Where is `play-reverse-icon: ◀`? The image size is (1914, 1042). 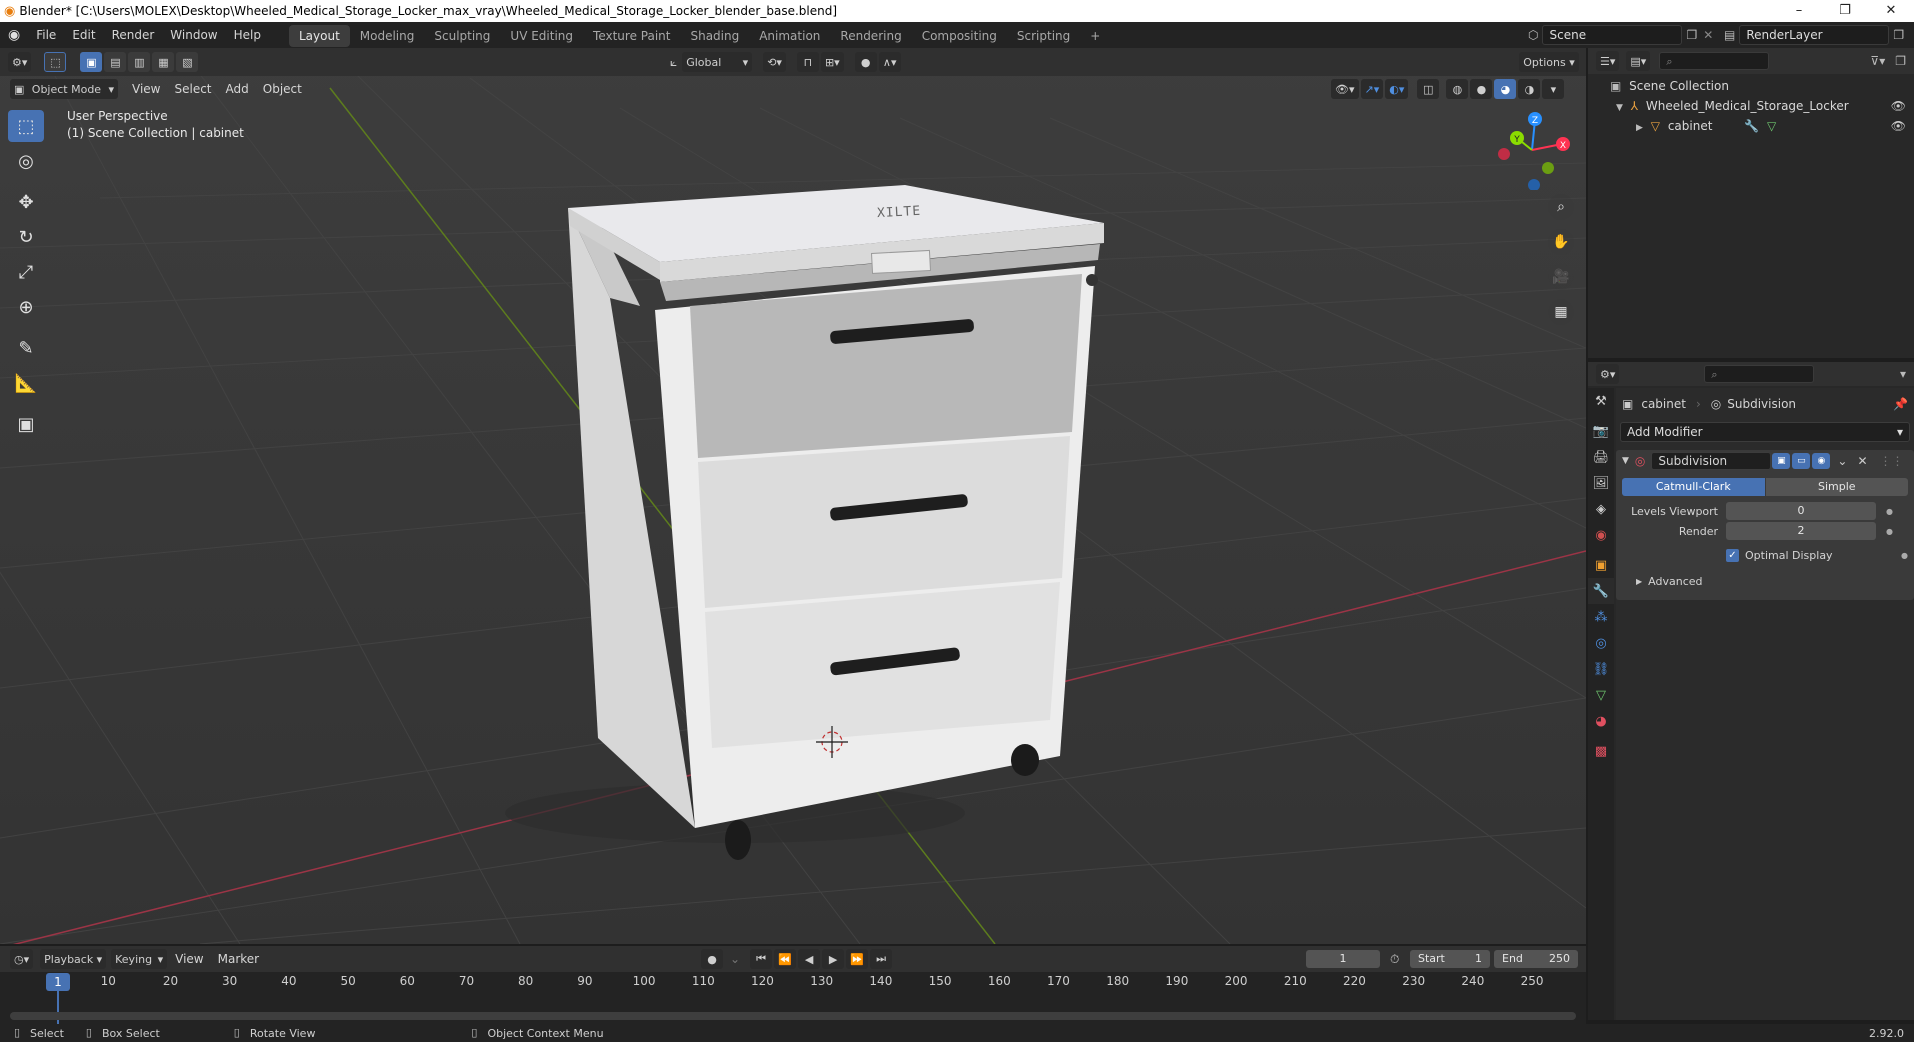
play-reverse-icon: ◀ is located at coordinates (809, 959).